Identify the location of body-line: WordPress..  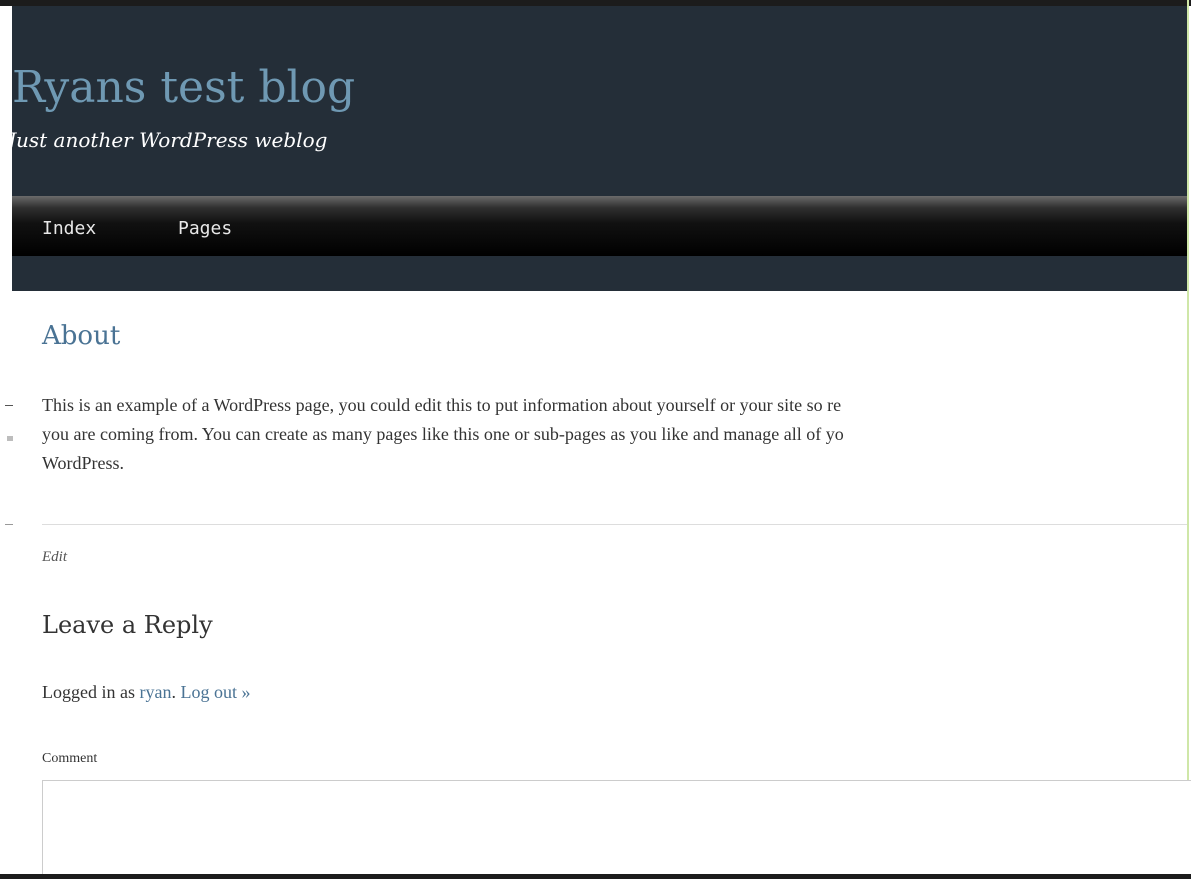
(83, 463).